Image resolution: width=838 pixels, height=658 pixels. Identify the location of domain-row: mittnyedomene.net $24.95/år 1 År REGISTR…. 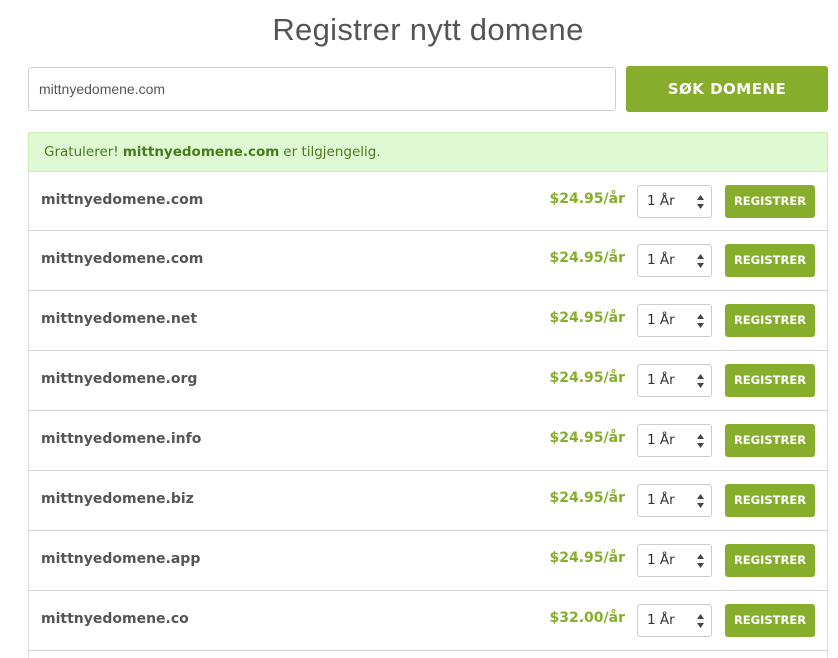
(428, 321).